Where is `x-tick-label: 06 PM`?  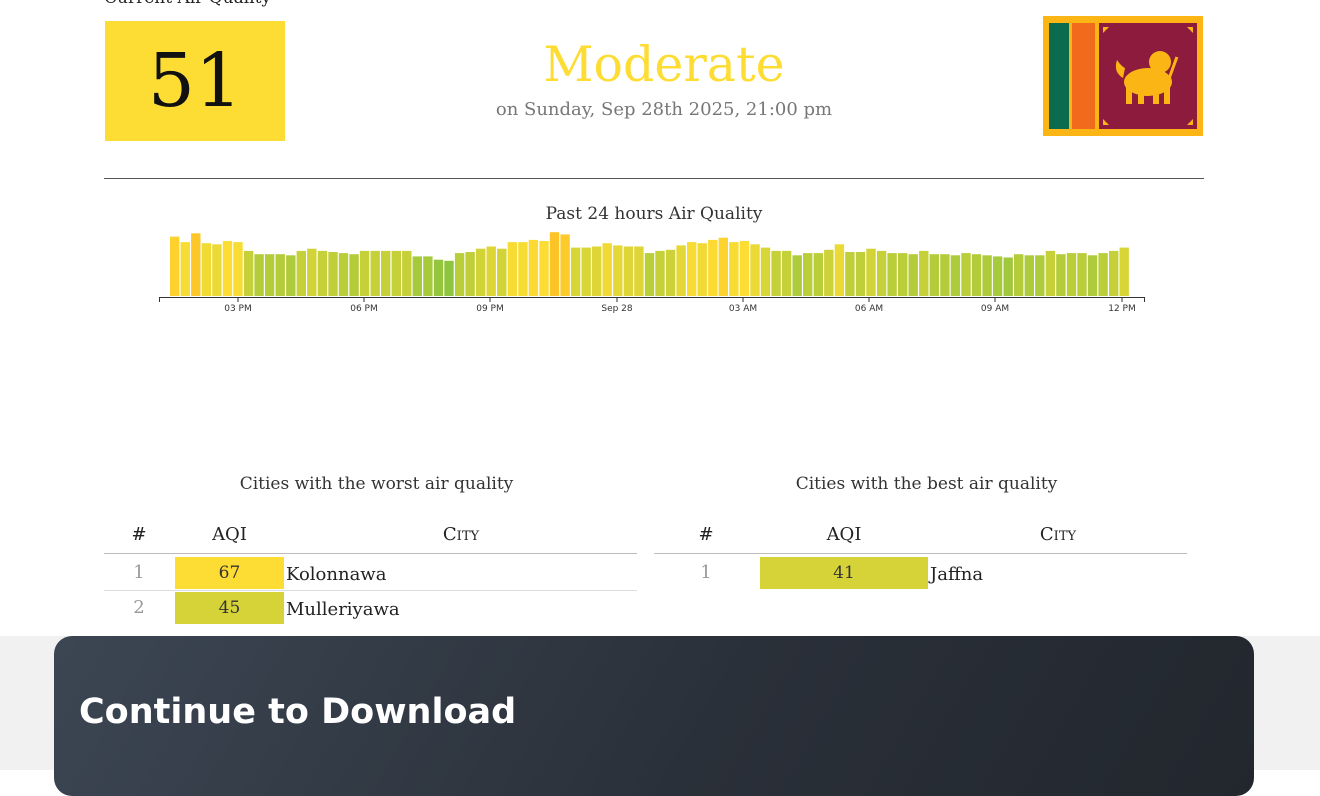 x-tick-label: 06 PM is located at coordinates (364, 309).